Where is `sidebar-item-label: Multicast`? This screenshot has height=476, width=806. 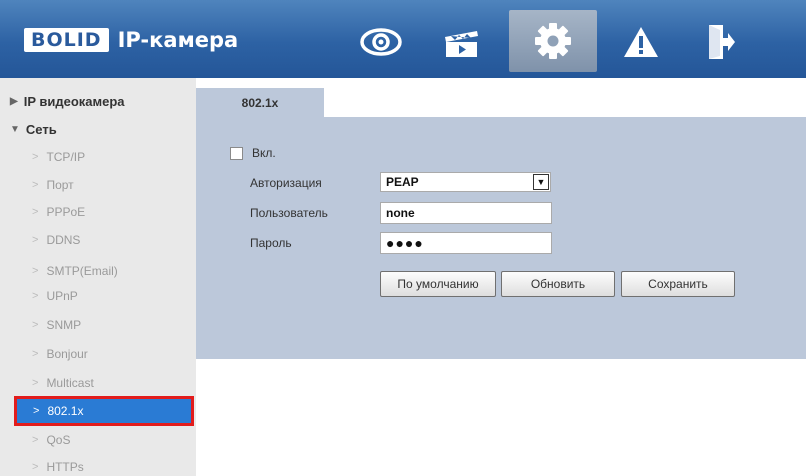
sidebar-item-label: Multicast is located at coordinates (70, 383).